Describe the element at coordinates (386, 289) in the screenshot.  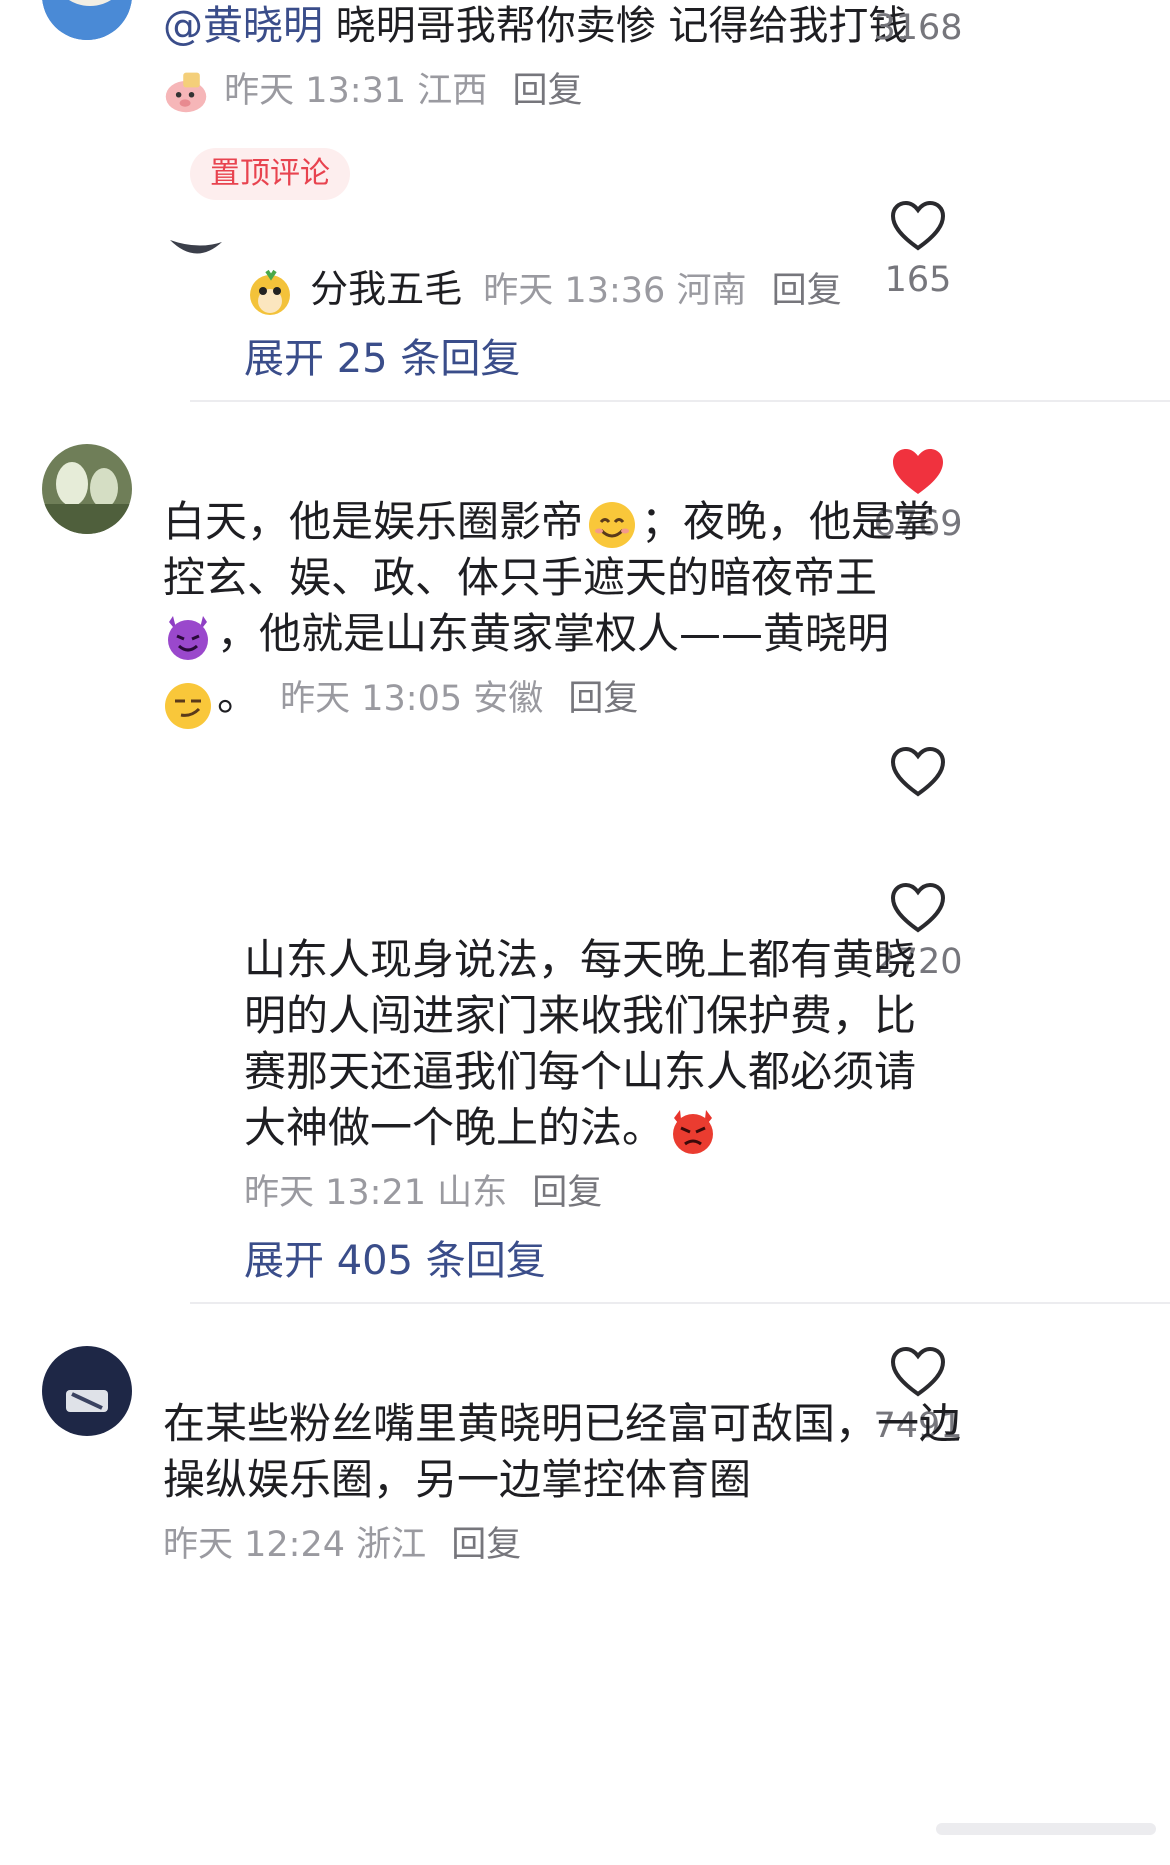
I see `reply-username: 分我五毛` at that location.